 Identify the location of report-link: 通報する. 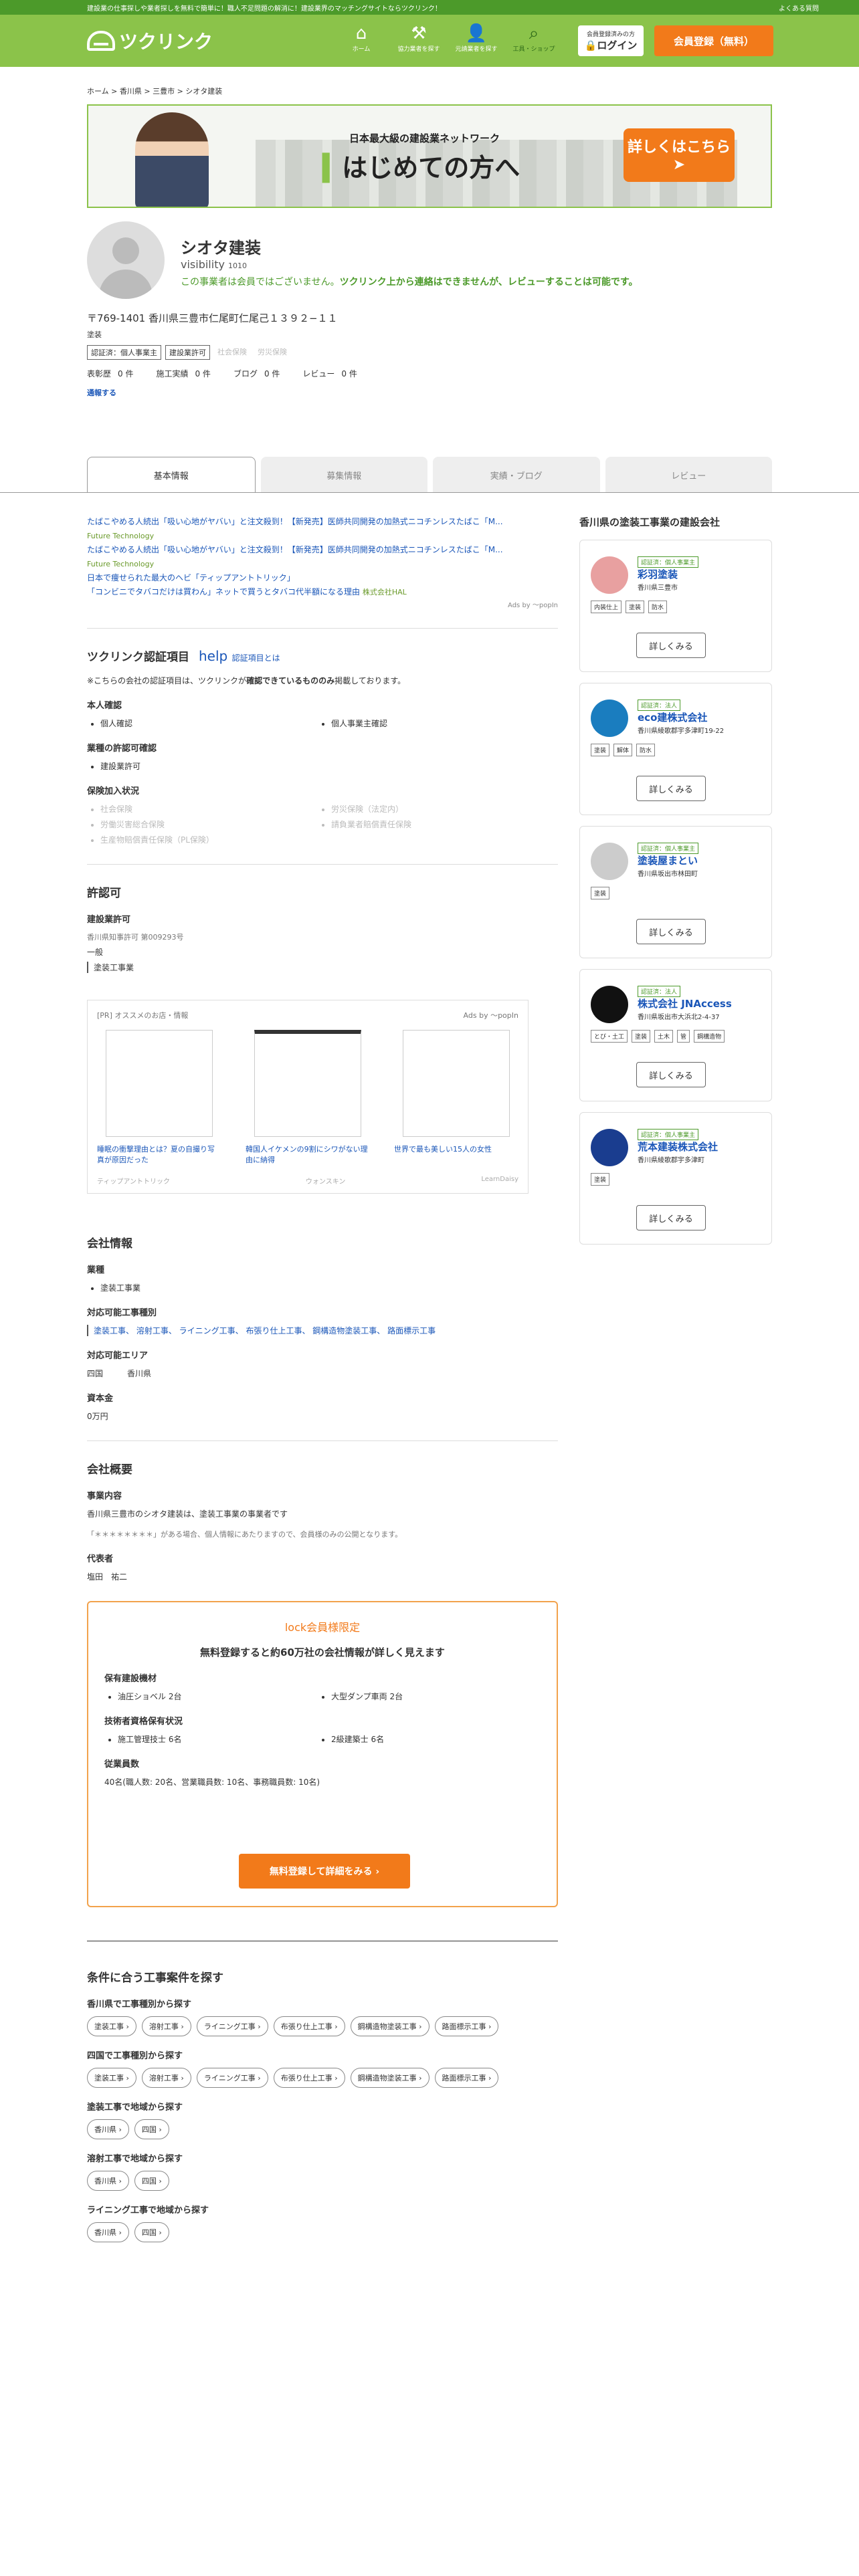
(429, 392).